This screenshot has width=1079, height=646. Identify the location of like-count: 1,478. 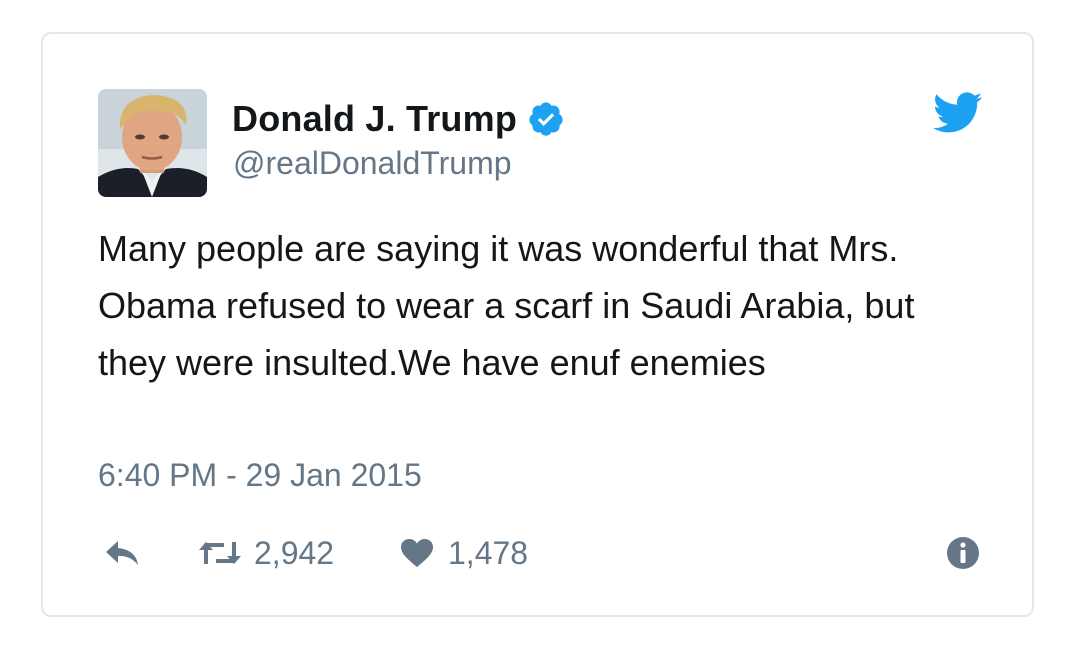
(488, 552).